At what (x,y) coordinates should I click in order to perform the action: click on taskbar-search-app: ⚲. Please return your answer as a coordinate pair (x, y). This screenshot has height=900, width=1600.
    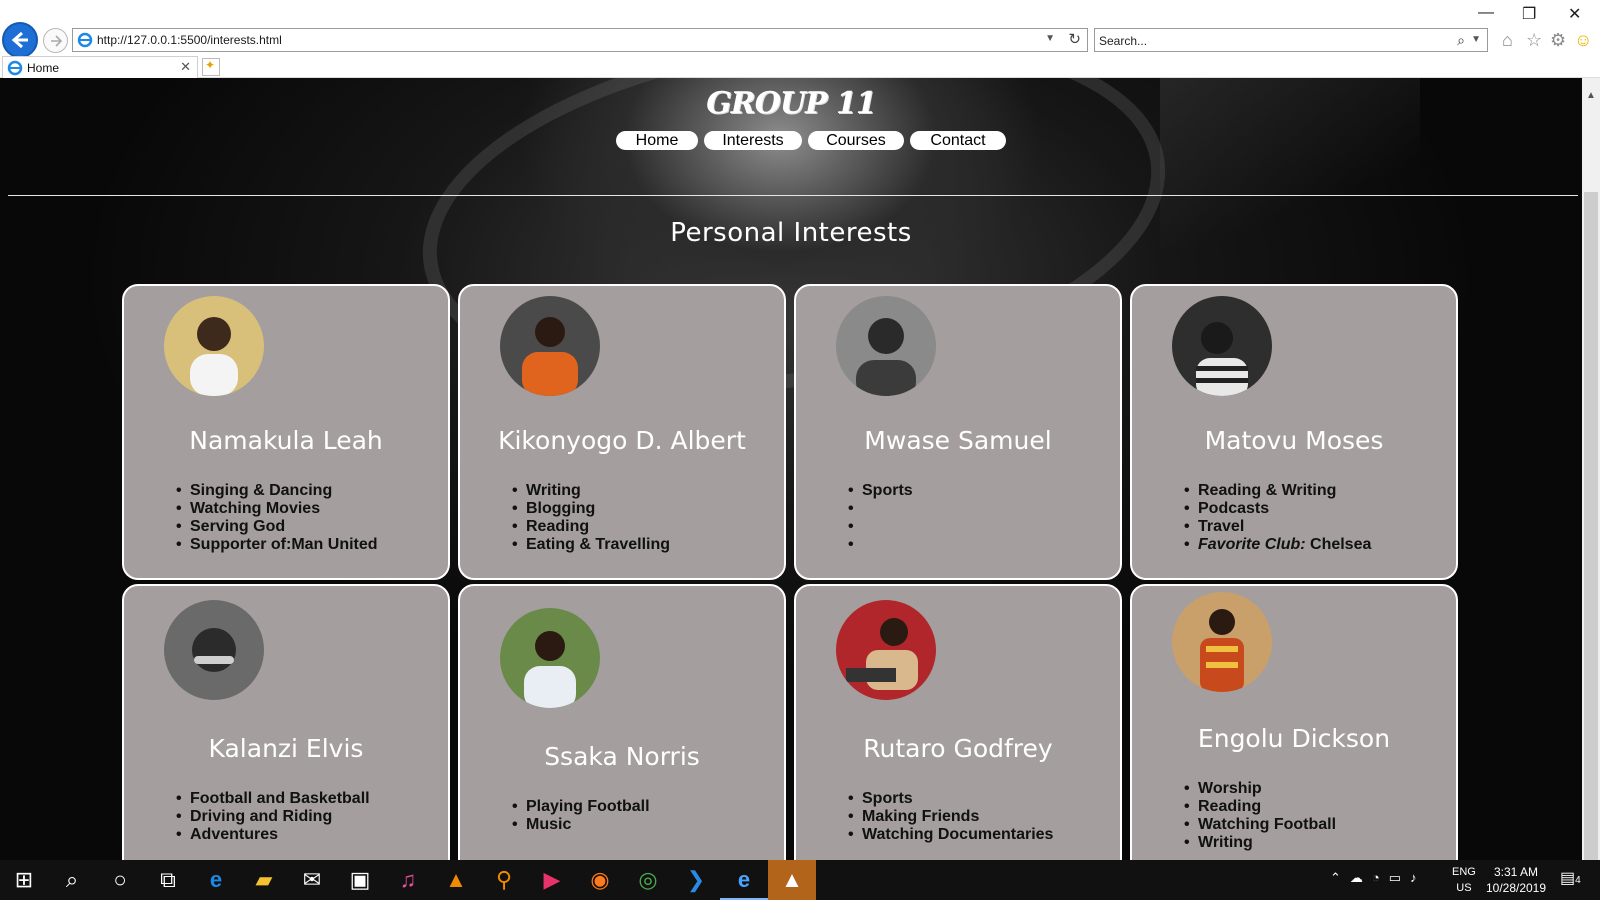
    Looking at the image, I should click on (504, 880).